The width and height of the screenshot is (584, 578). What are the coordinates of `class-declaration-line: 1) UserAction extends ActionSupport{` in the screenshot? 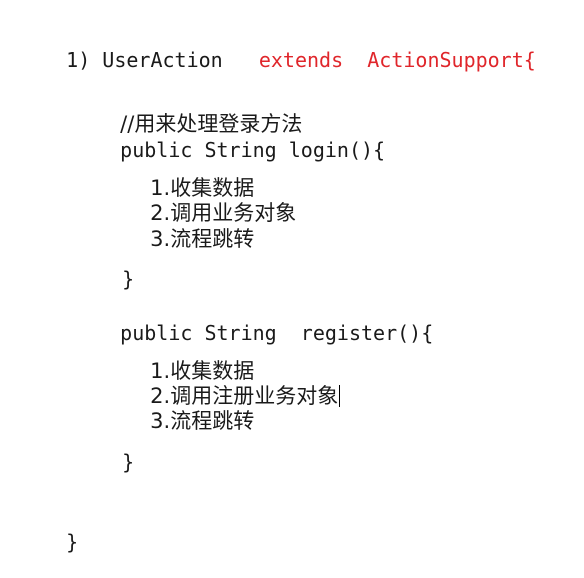 It's located at (277, 60).